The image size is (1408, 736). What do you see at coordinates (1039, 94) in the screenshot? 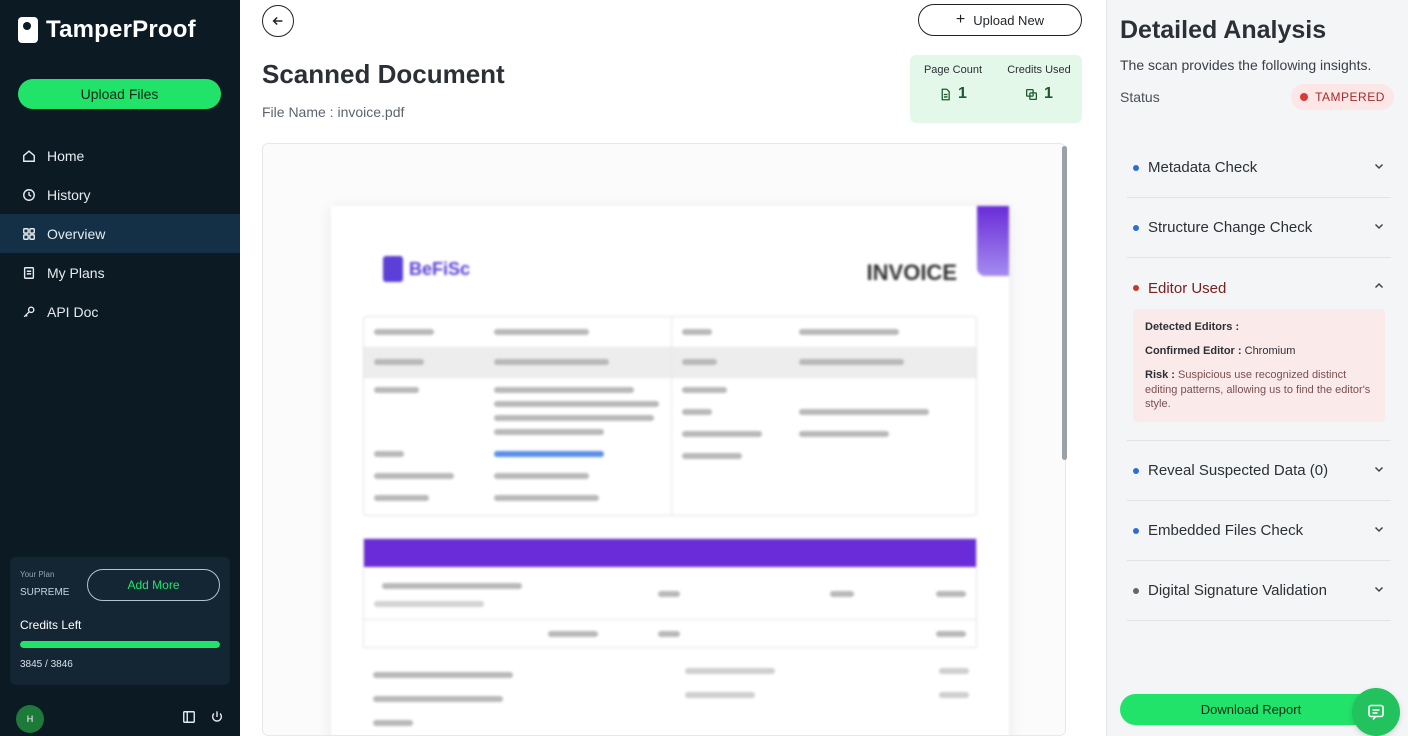
I see `credits-used-value-wrap: 1` at bounding box center [1039, 94].